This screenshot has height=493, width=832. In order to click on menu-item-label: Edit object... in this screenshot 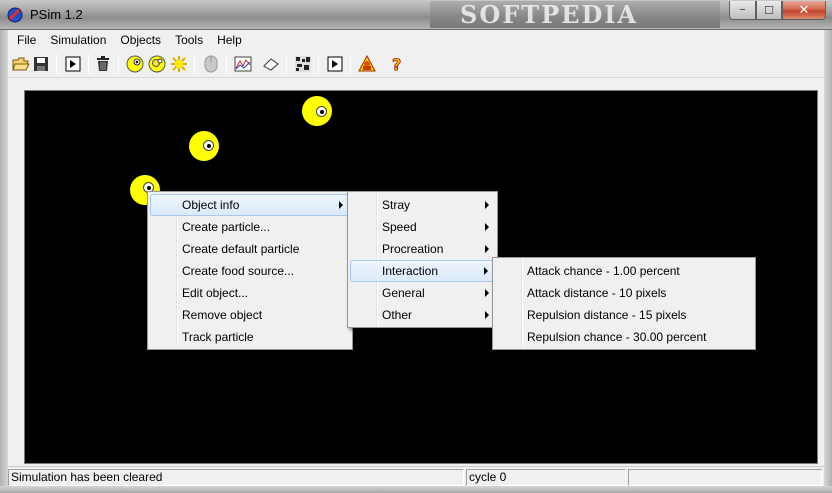, I will do `click(215, 293)`.